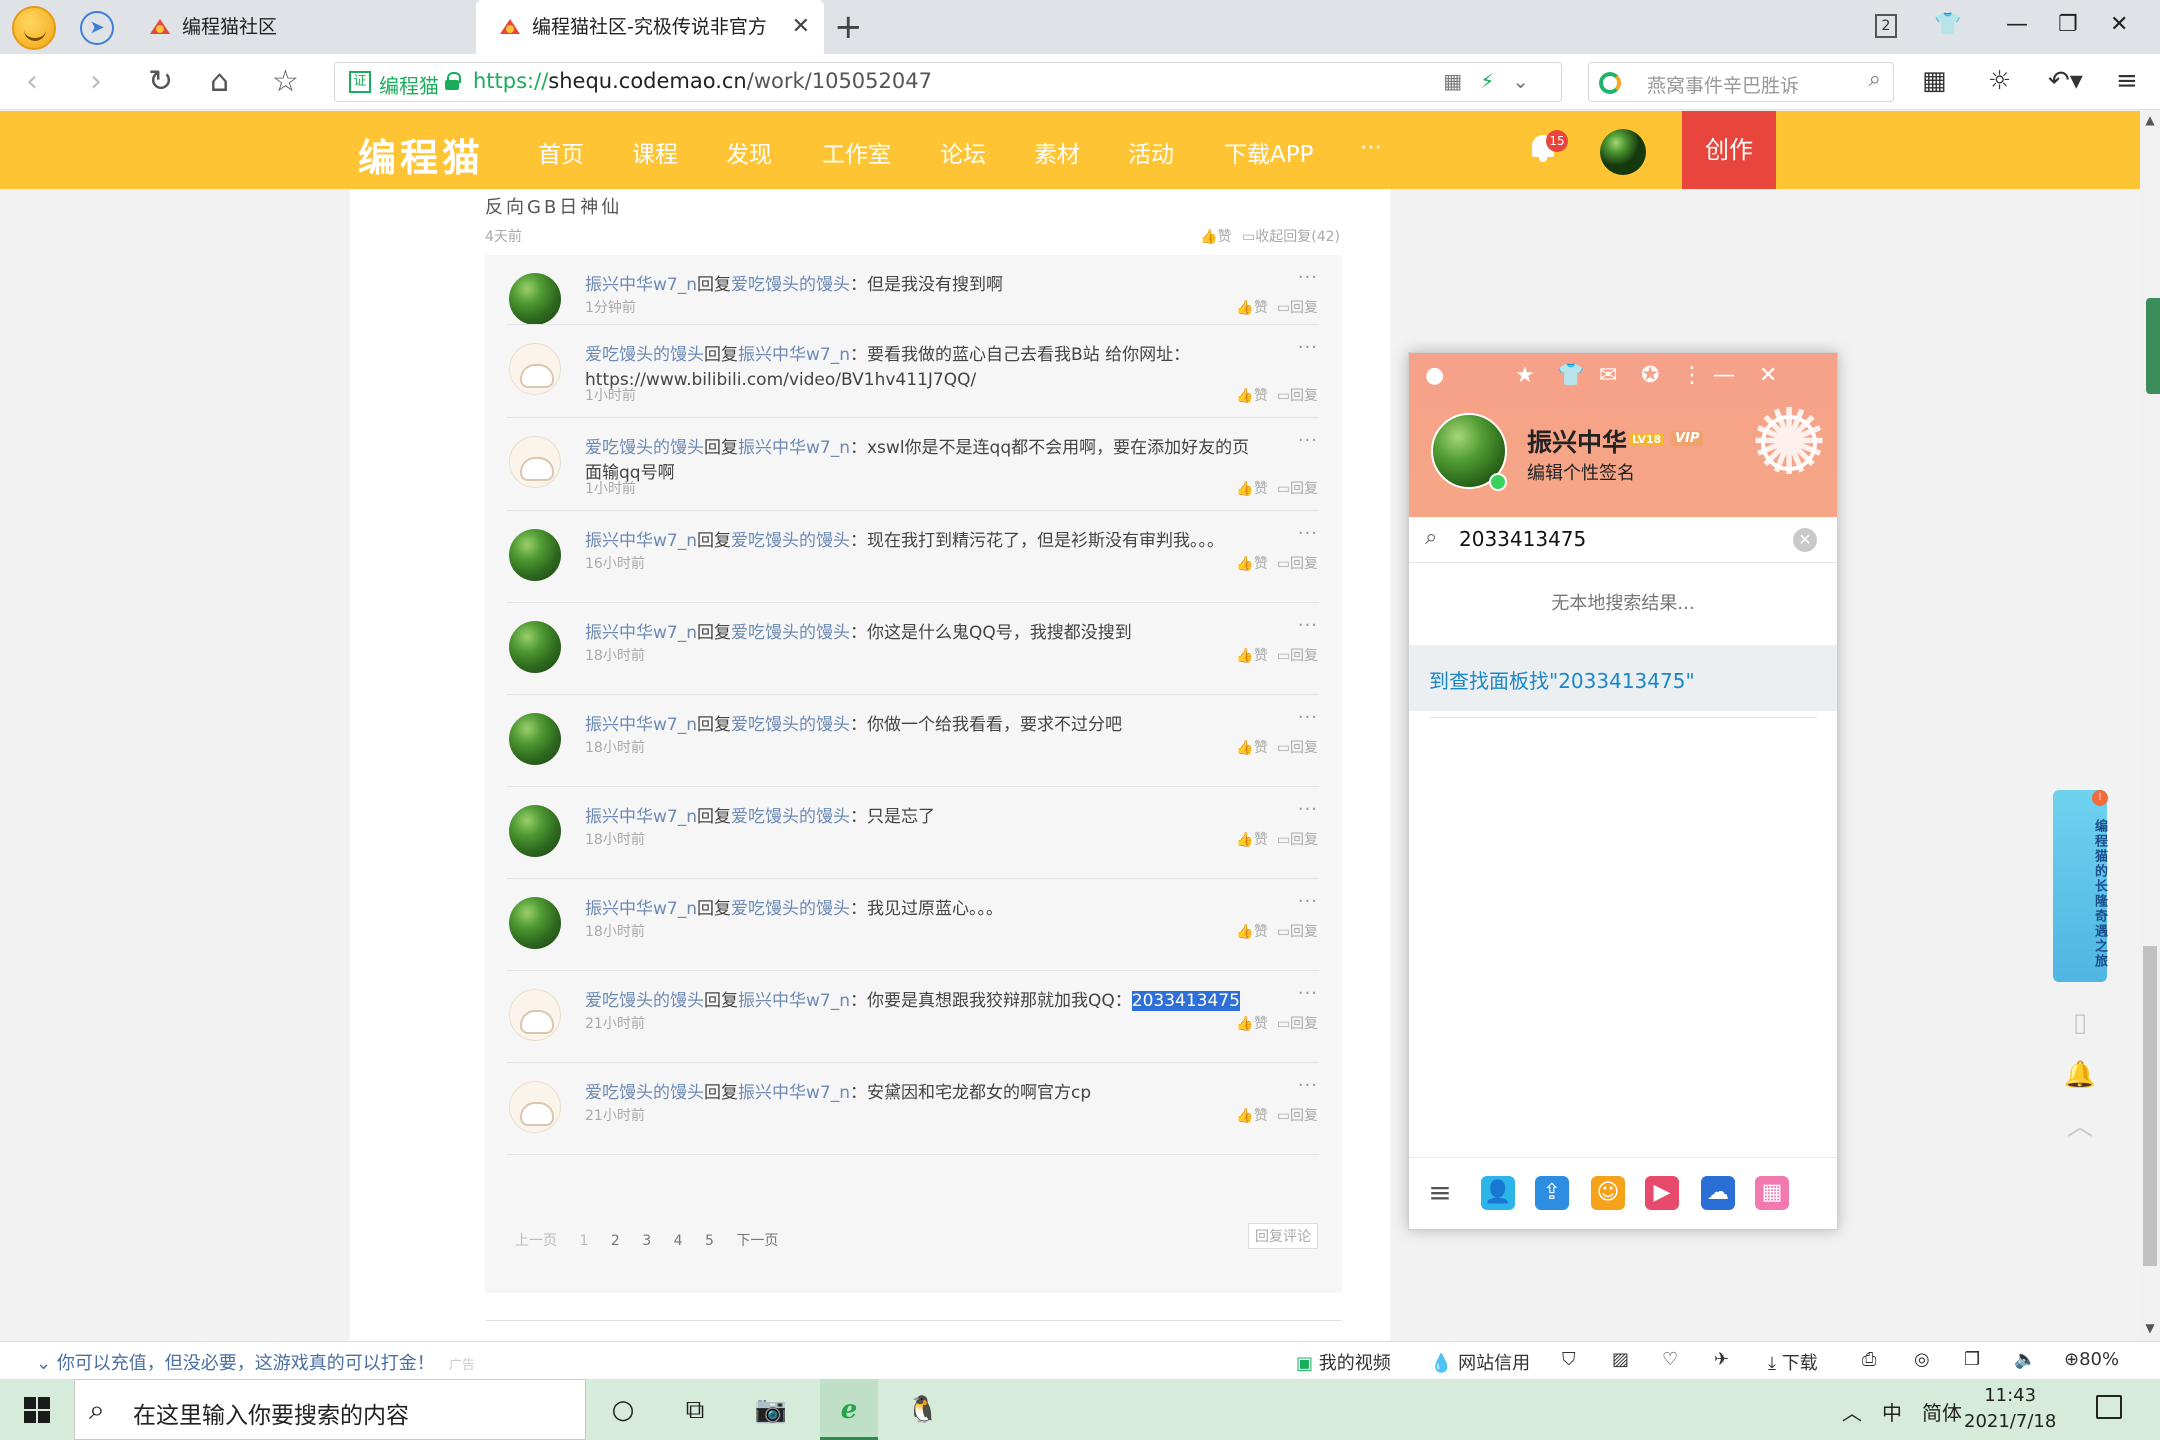  Describe the element at coordinates (1434, 375) in the screenshot. I see `qq-penguin-icon: ●` at that location.